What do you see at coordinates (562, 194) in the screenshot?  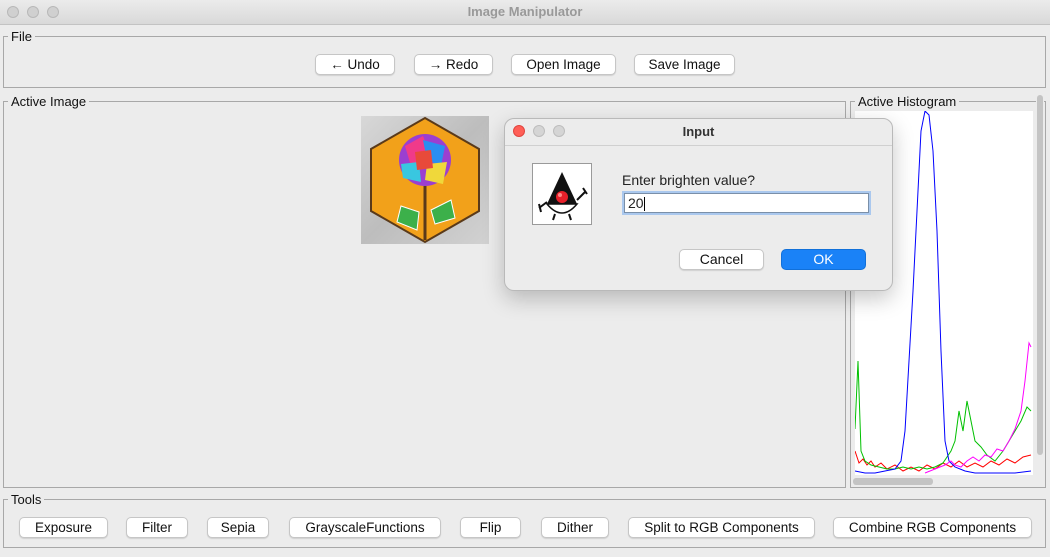 I see `java-duke-icon` at bounding box center [562, 194].